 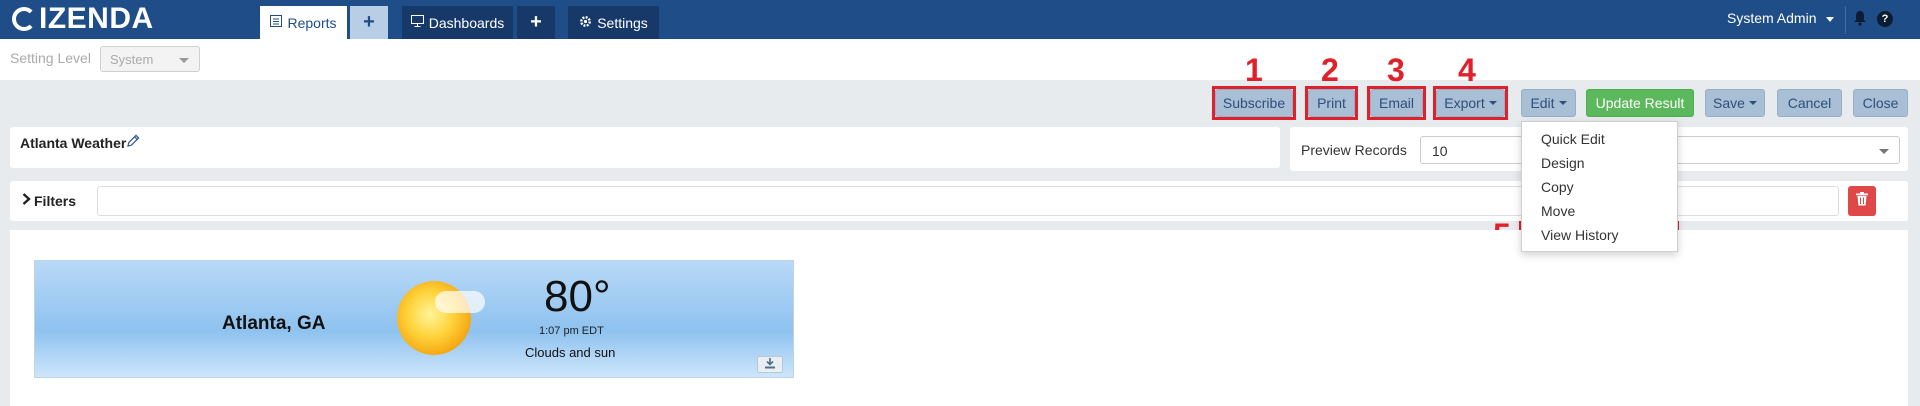 I want to click on edit-button: Edit, so click(x=1548, y=103).